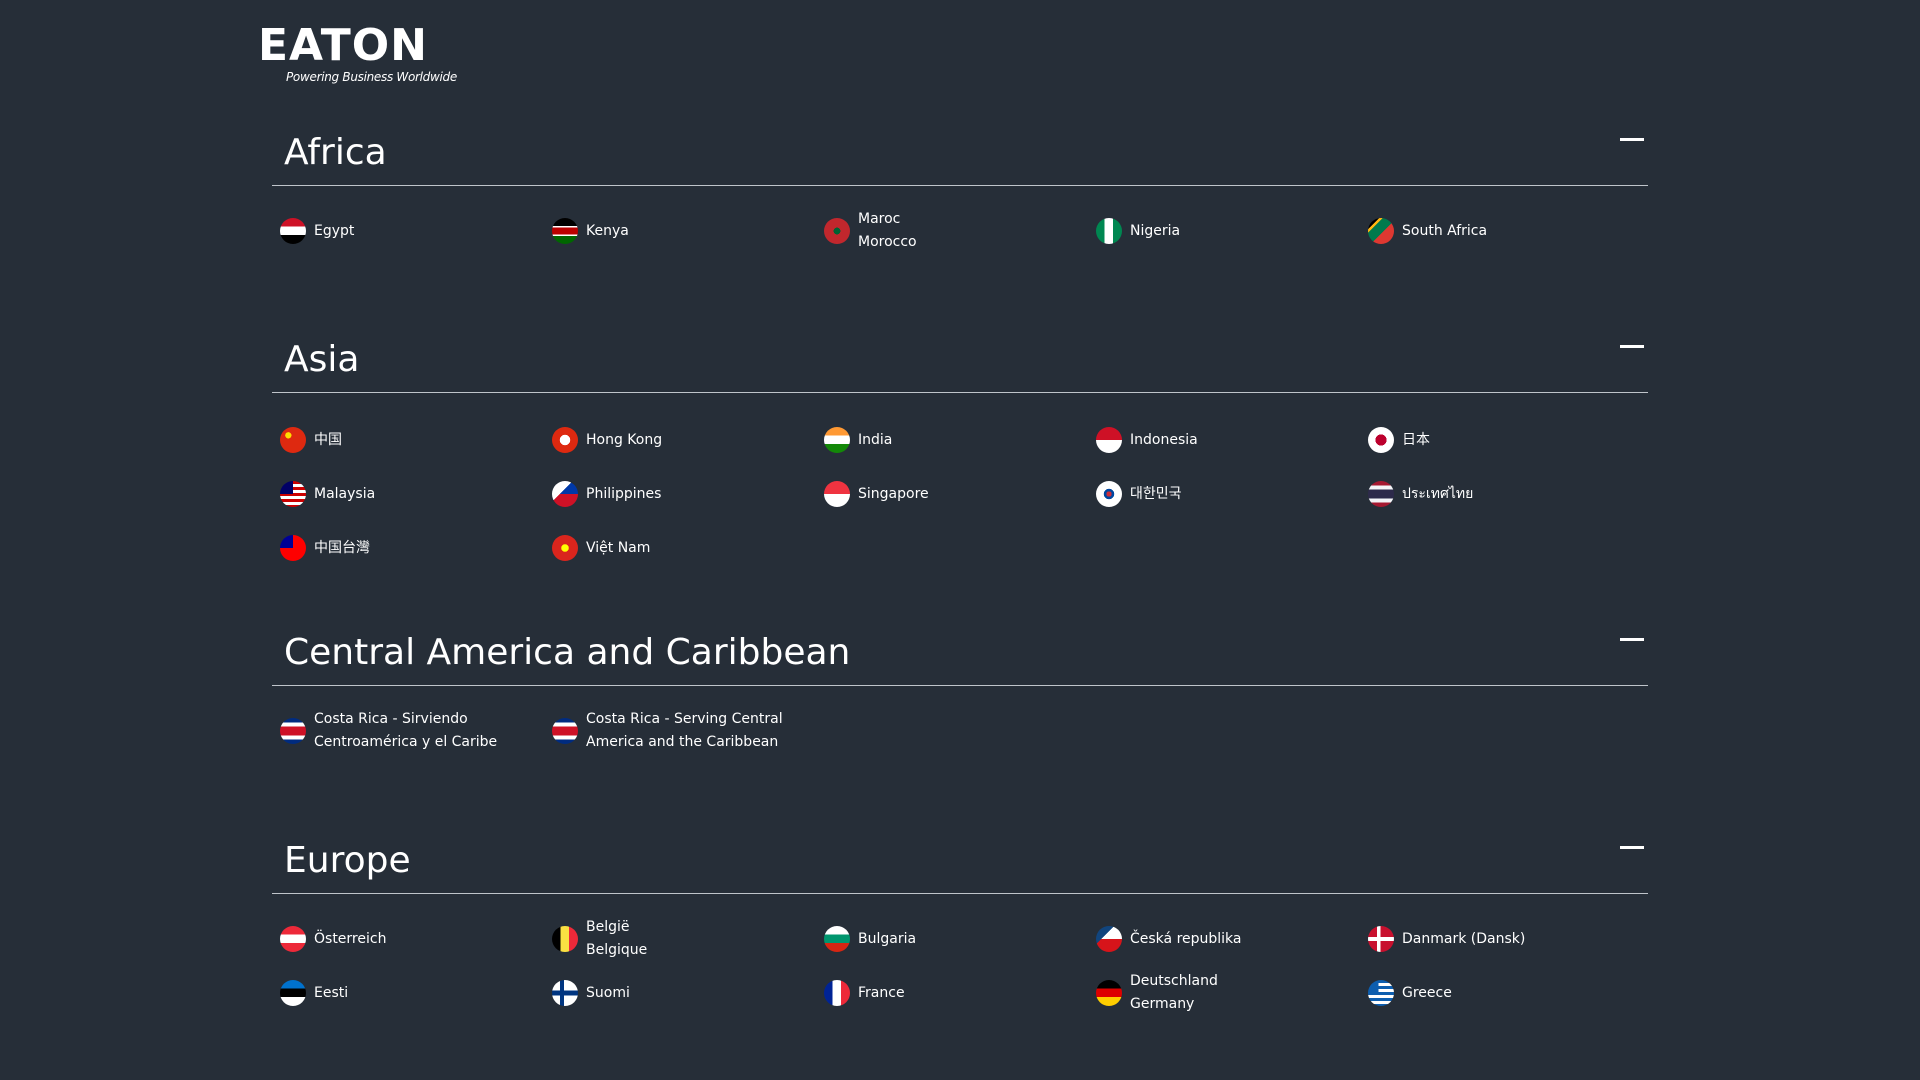 The width and height of the screenshot is (1920, 1080). I want to click on country-link: Danmark (Dansk), so click(1504, 939).